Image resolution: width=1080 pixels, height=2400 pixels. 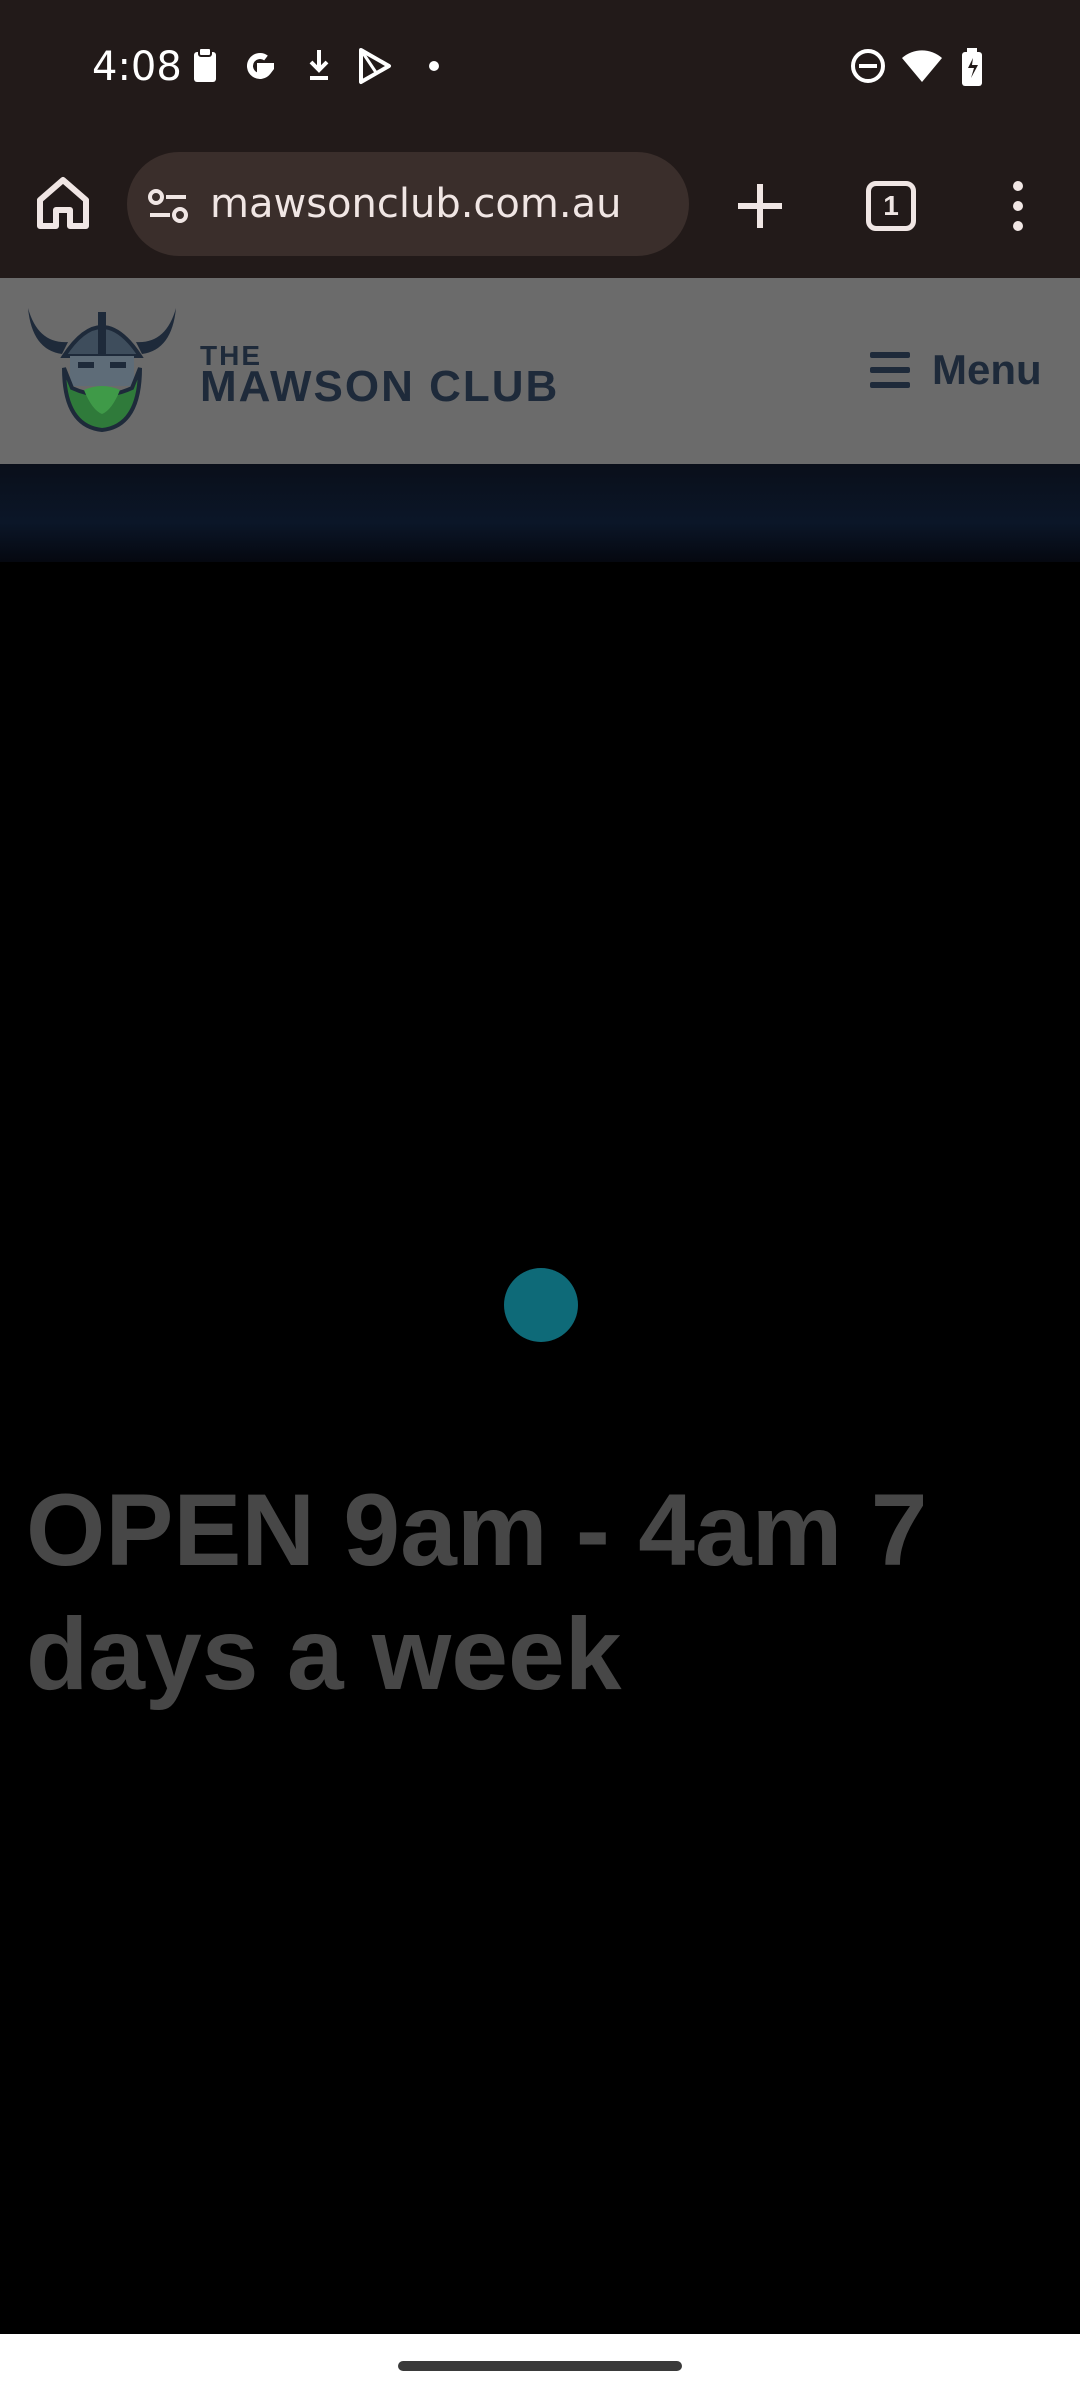 I want to click on menu-button: Menu, so click(x=956, y=370).